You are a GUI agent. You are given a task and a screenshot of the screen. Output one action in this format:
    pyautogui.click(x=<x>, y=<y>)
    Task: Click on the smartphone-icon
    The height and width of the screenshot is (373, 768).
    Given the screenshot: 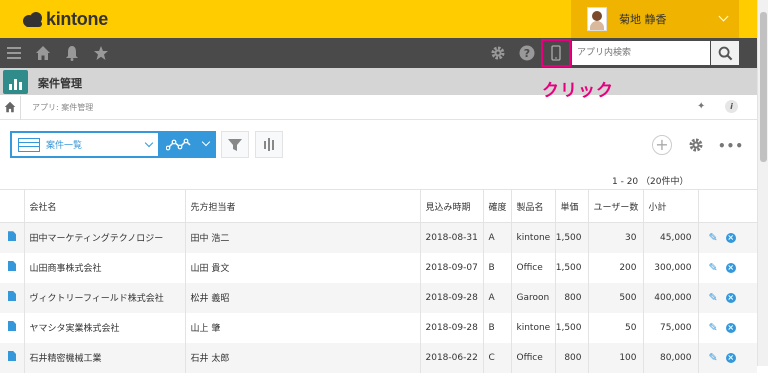 What is the action you would take?
    pyautogui.click(x=556, y=53)
    